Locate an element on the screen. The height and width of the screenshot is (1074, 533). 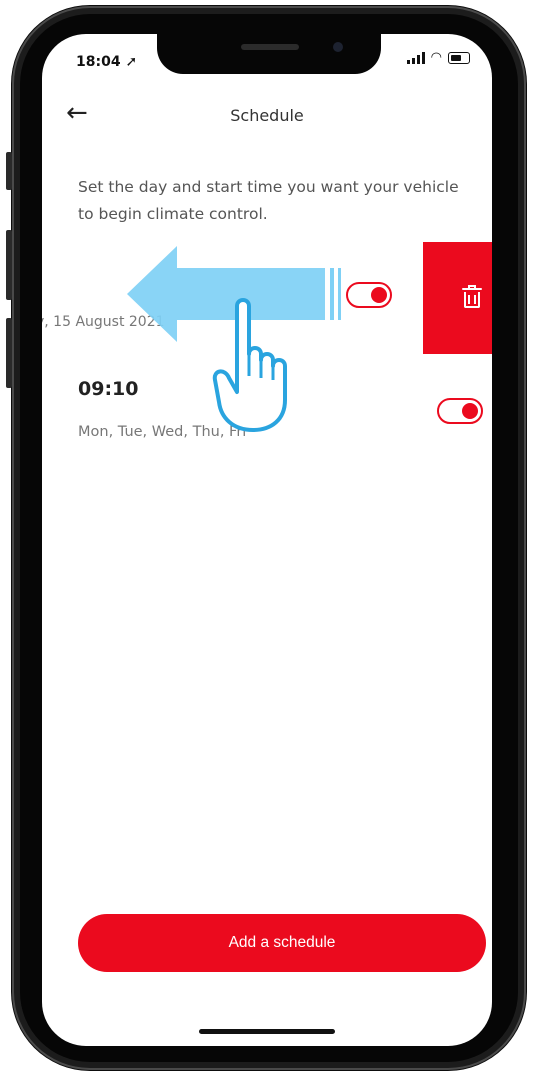
add-schedule-button: Add a schedule is located at coordinates (282, 943).